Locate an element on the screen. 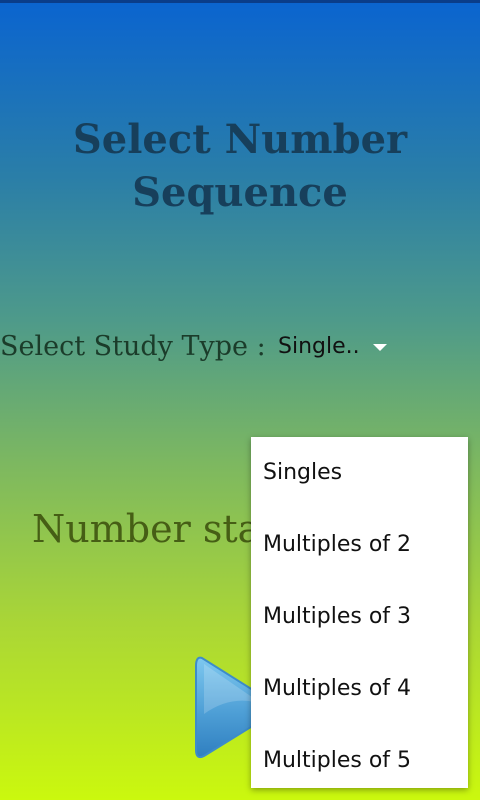  option-label: Singles is located at coordinates (303, 472).